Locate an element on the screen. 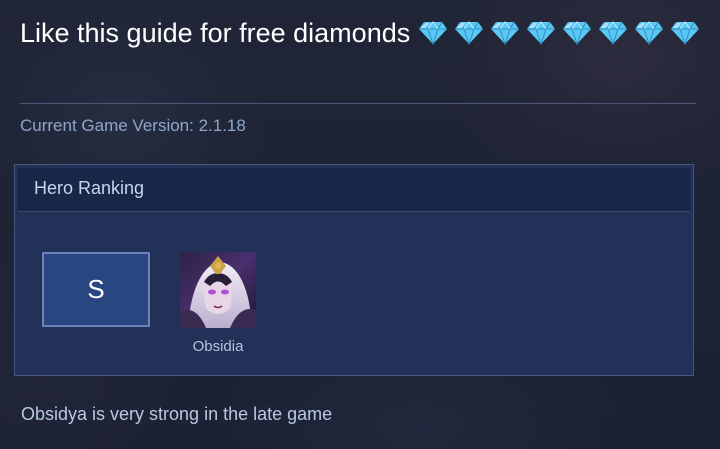 This screenshot has width=720, height=449. promo-heading: Like this guide for free diamonds is located at coordinates (365, 33).